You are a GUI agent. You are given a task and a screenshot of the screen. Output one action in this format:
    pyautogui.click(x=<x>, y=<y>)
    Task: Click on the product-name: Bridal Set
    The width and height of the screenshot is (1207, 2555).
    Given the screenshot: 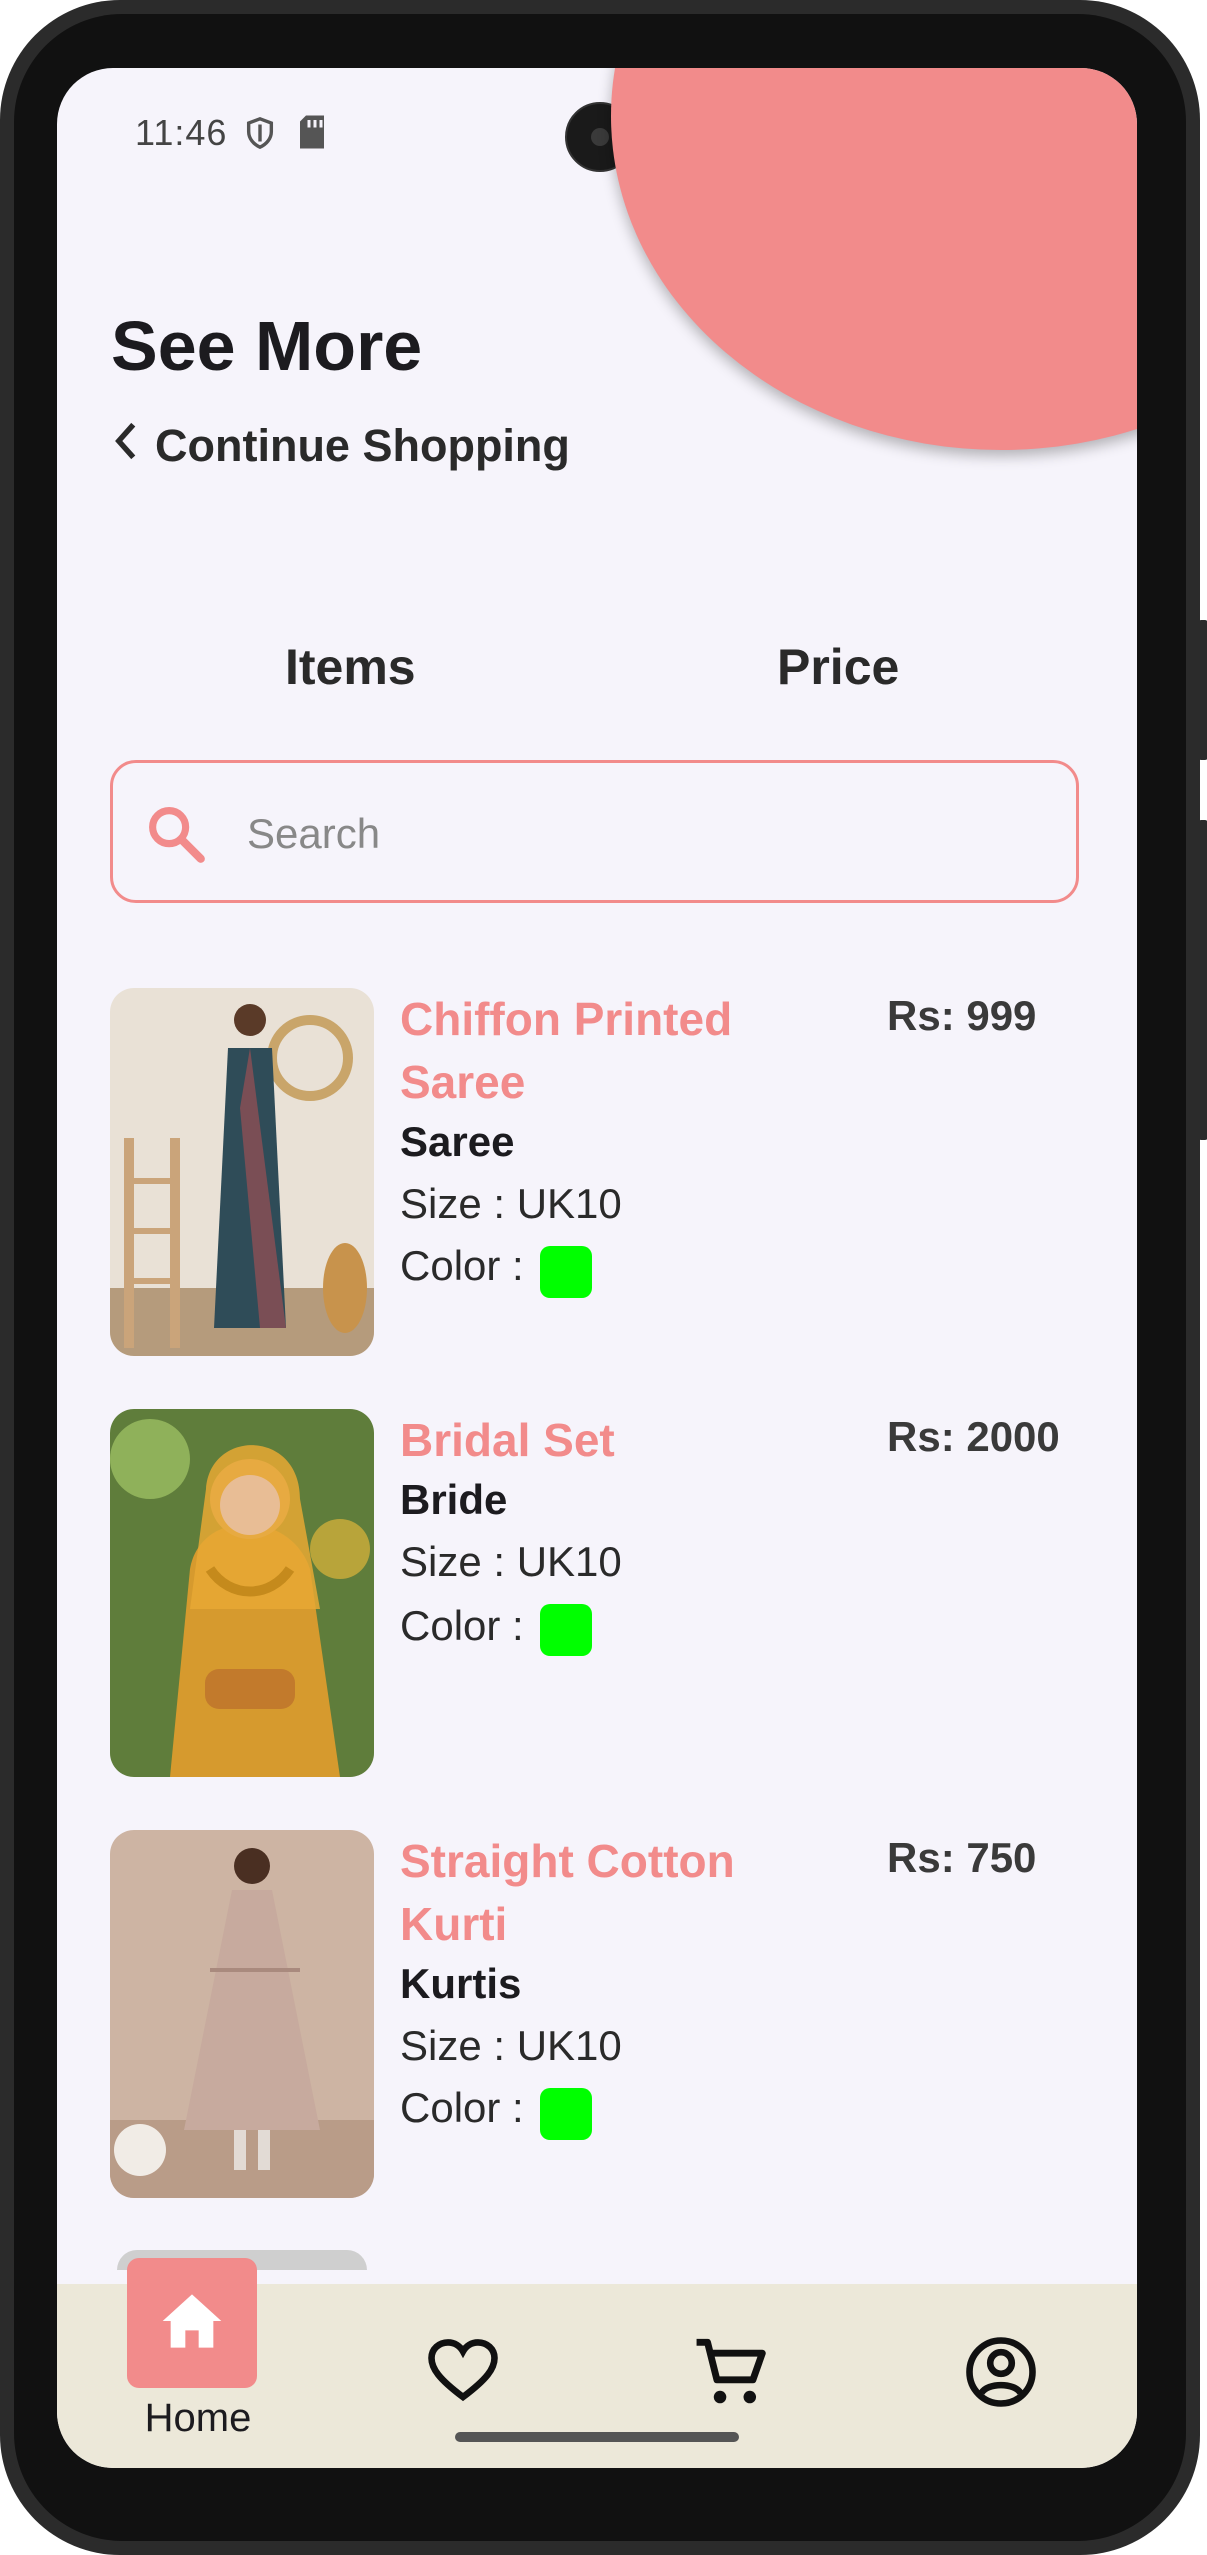 What is the action you would take?
    pyautogui.click(x=507, y=1440)
    